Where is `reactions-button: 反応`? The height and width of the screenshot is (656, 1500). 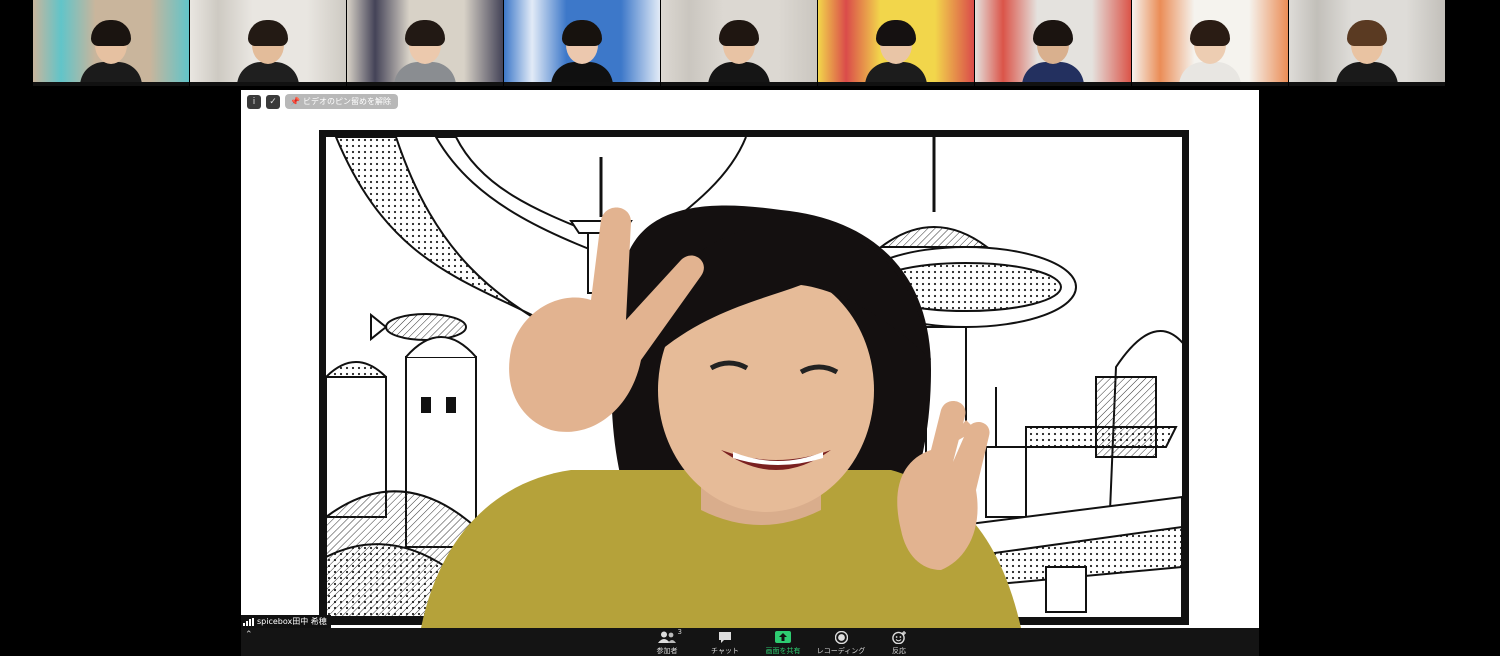
reactions-button: 反応 is located at coordinates (899, 643).